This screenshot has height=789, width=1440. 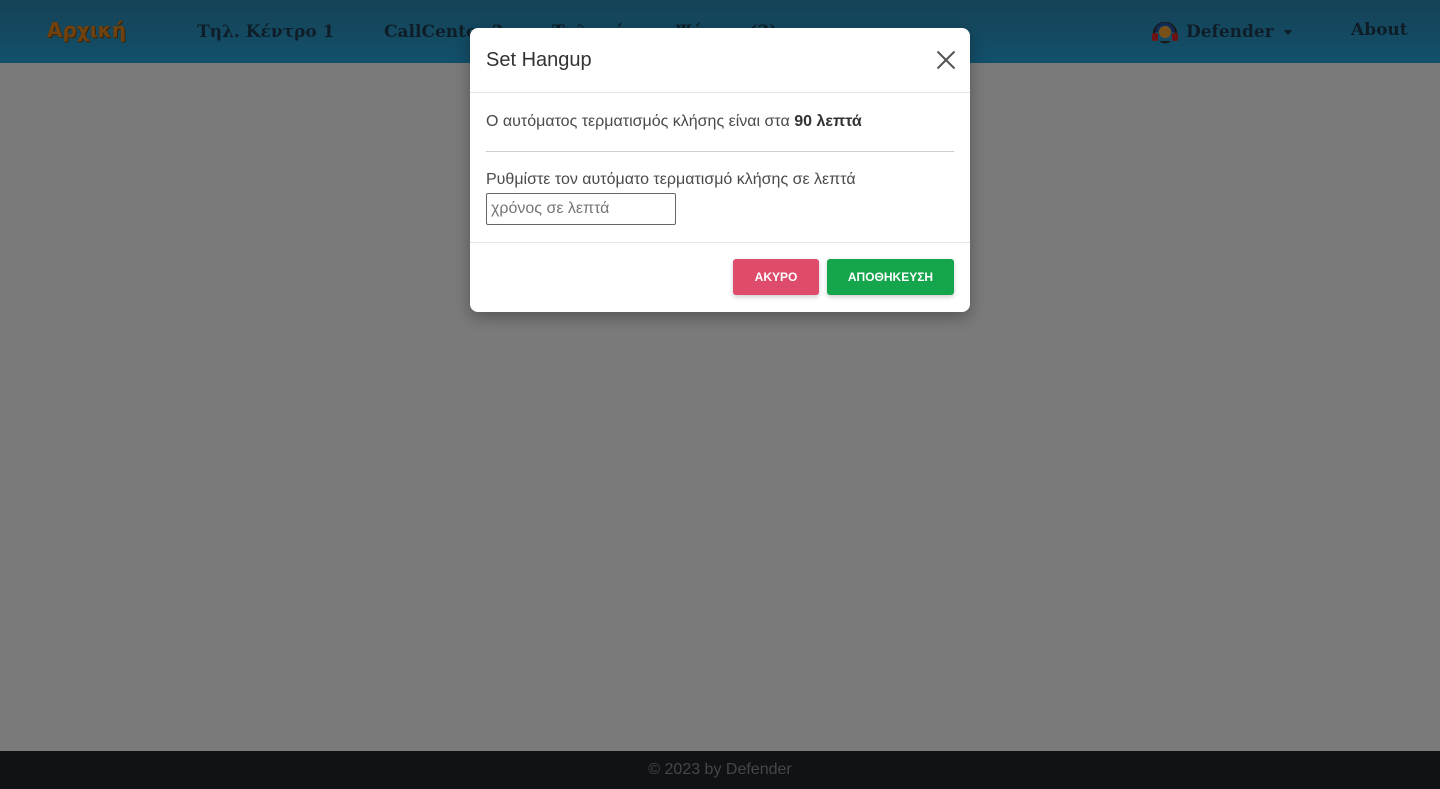 I want to click on modal-header: Set Hangup, so click(x=720, y=60).